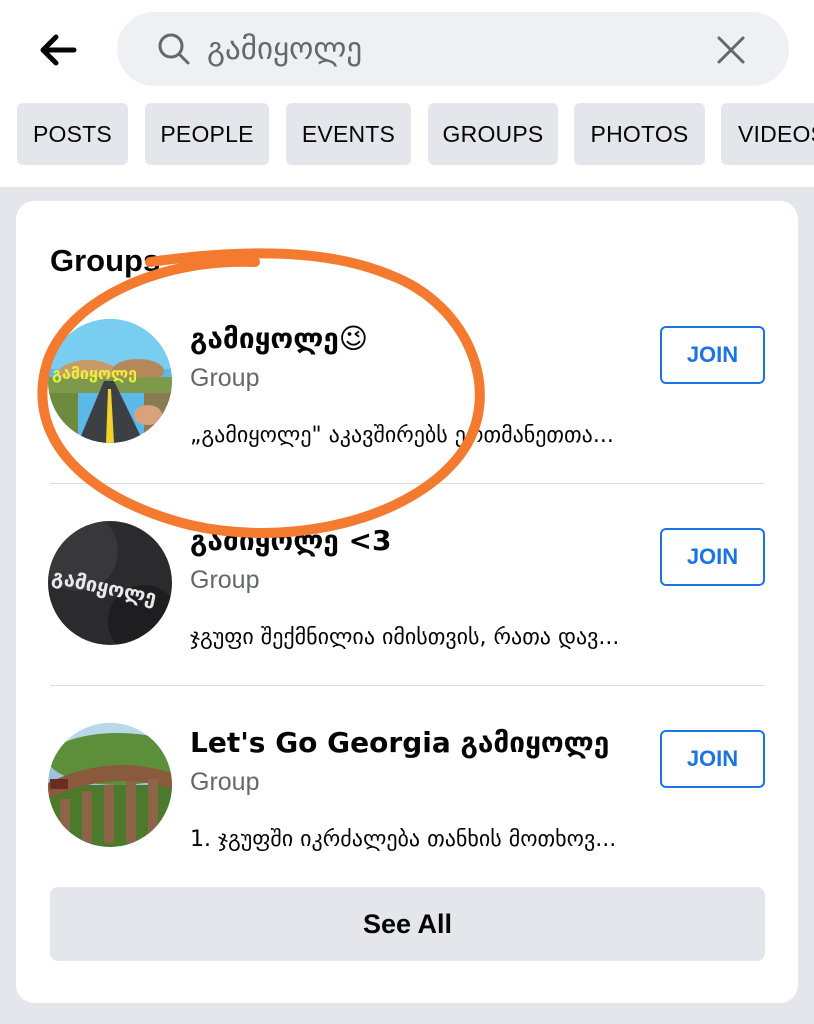 The width and height of the screenshot is (814, 1024). What do you see at coordinates (58, 50) in the screenshot?
I see `back-arrow-icon` at bounding box center [58, 50].